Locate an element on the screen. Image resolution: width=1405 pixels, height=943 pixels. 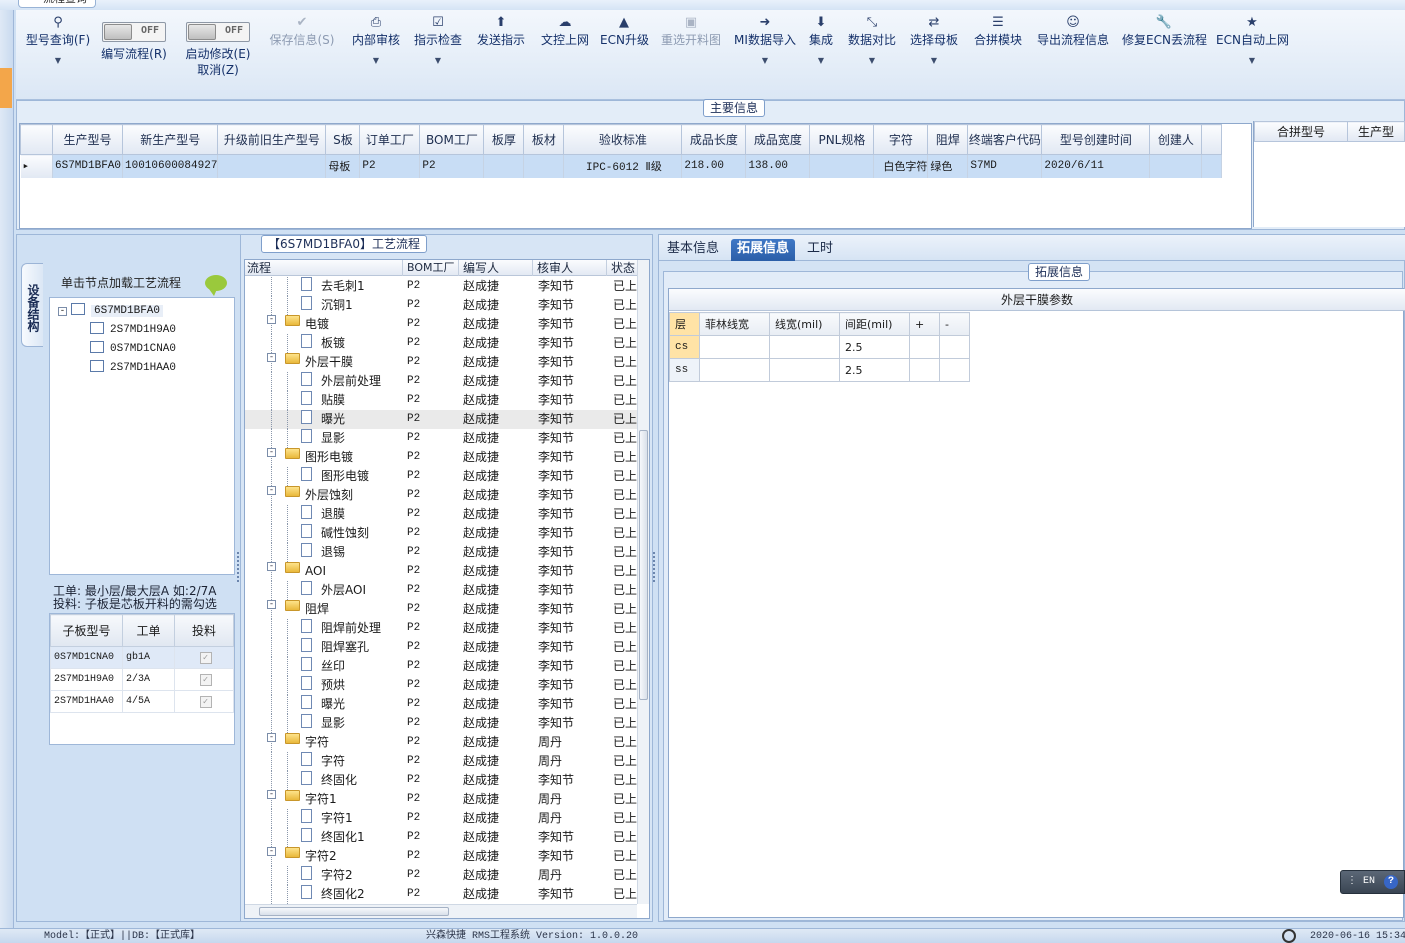
process-row: 终固化1 P2 赵成捷 李知节 已上 is located at coordinates (441, 837).